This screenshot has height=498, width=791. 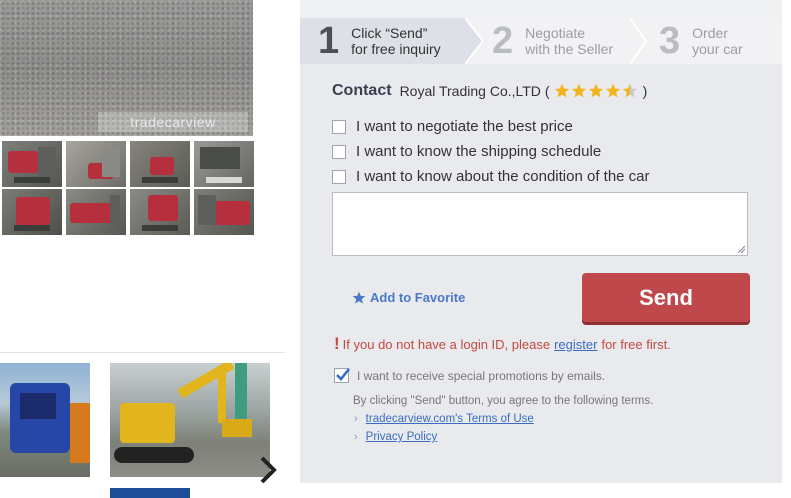 What do you see at coordinates (503, 40) in the screenshot?
I see `step-number: 2` at bounding box center [503, 40].